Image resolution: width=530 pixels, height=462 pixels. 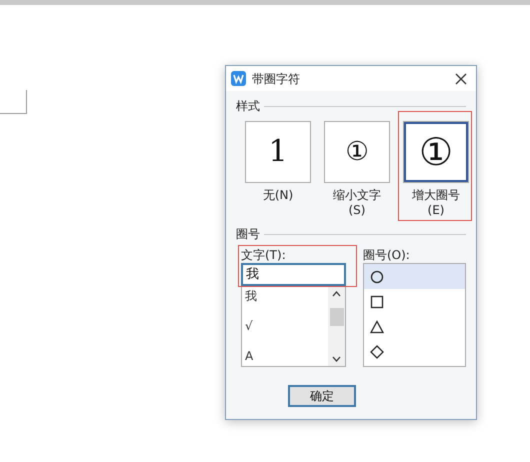 What do you see at coordinates (278, 152) in the screenshot?
I see `style-option: 1` at bounding box center [278, 152].